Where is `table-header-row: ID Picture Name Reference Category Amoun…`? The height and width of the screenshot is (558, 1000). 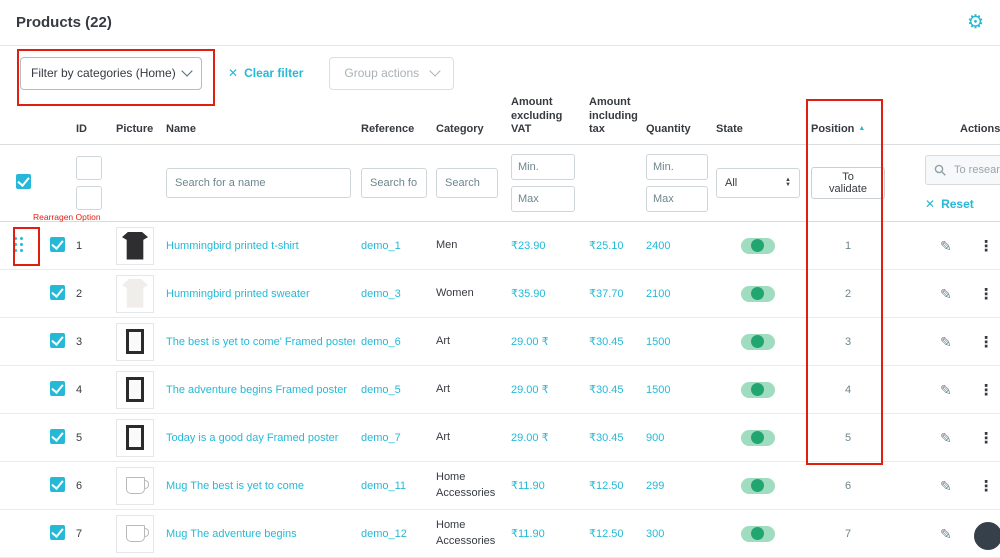
table-header-row: ID Picture Name Reference Category Amoun… is located at coordinates (500, 120).